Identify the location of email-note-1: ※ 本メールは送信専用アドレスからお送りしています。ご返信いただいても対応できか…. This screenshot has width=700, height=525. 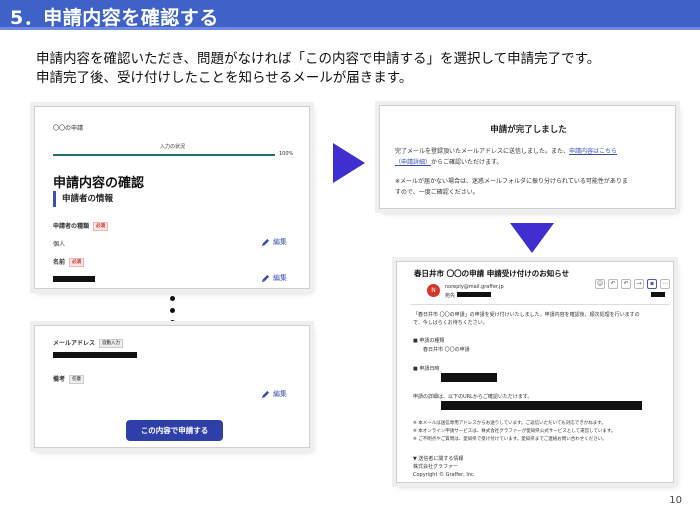
(509, 423).